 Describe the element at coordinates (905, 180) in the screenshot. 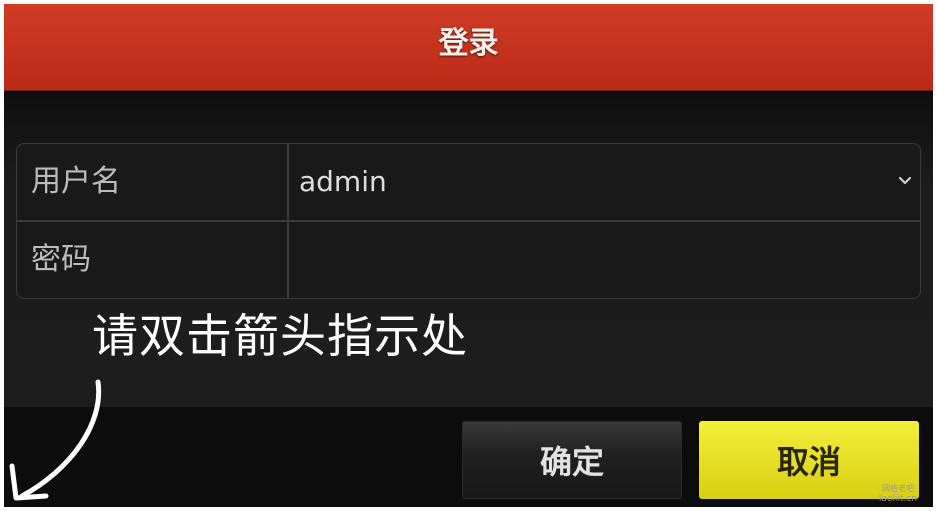

I see `chevron-down-icon` at that location.